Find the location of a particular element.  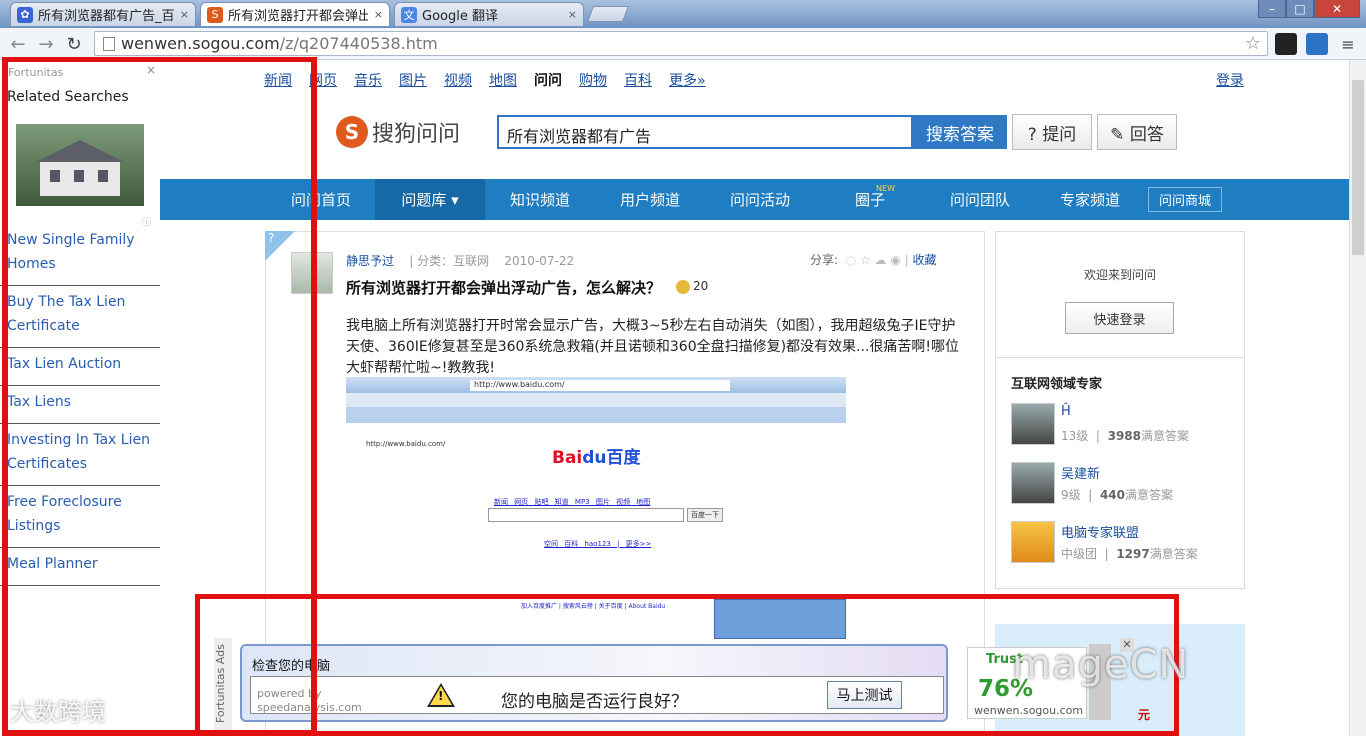

topnav-link: 图片 is located at coordinates (413, 80).